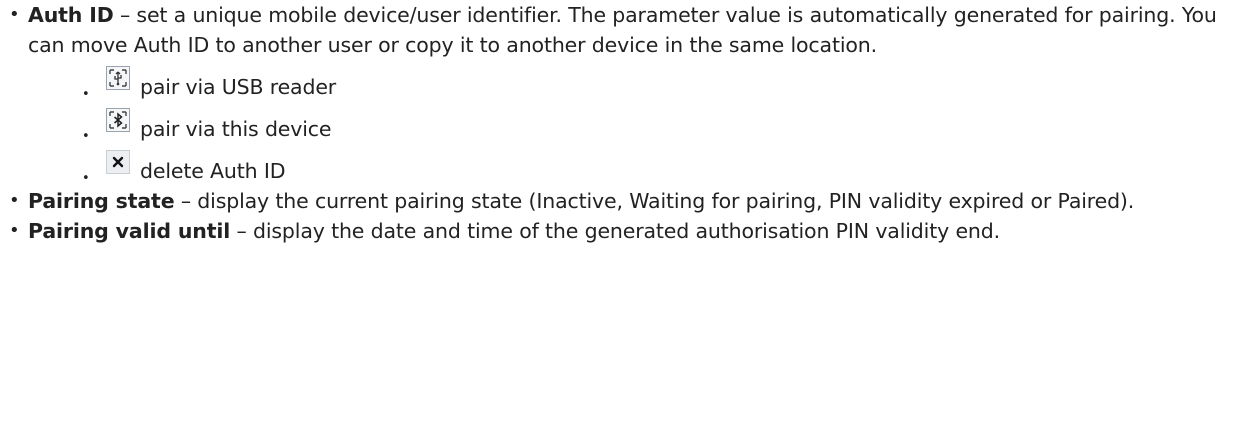  What do you see at coordinates (213, 171) in the screenshot?
I see `sub-item-label: delete Auth ID` at bounding box center [213, 171].